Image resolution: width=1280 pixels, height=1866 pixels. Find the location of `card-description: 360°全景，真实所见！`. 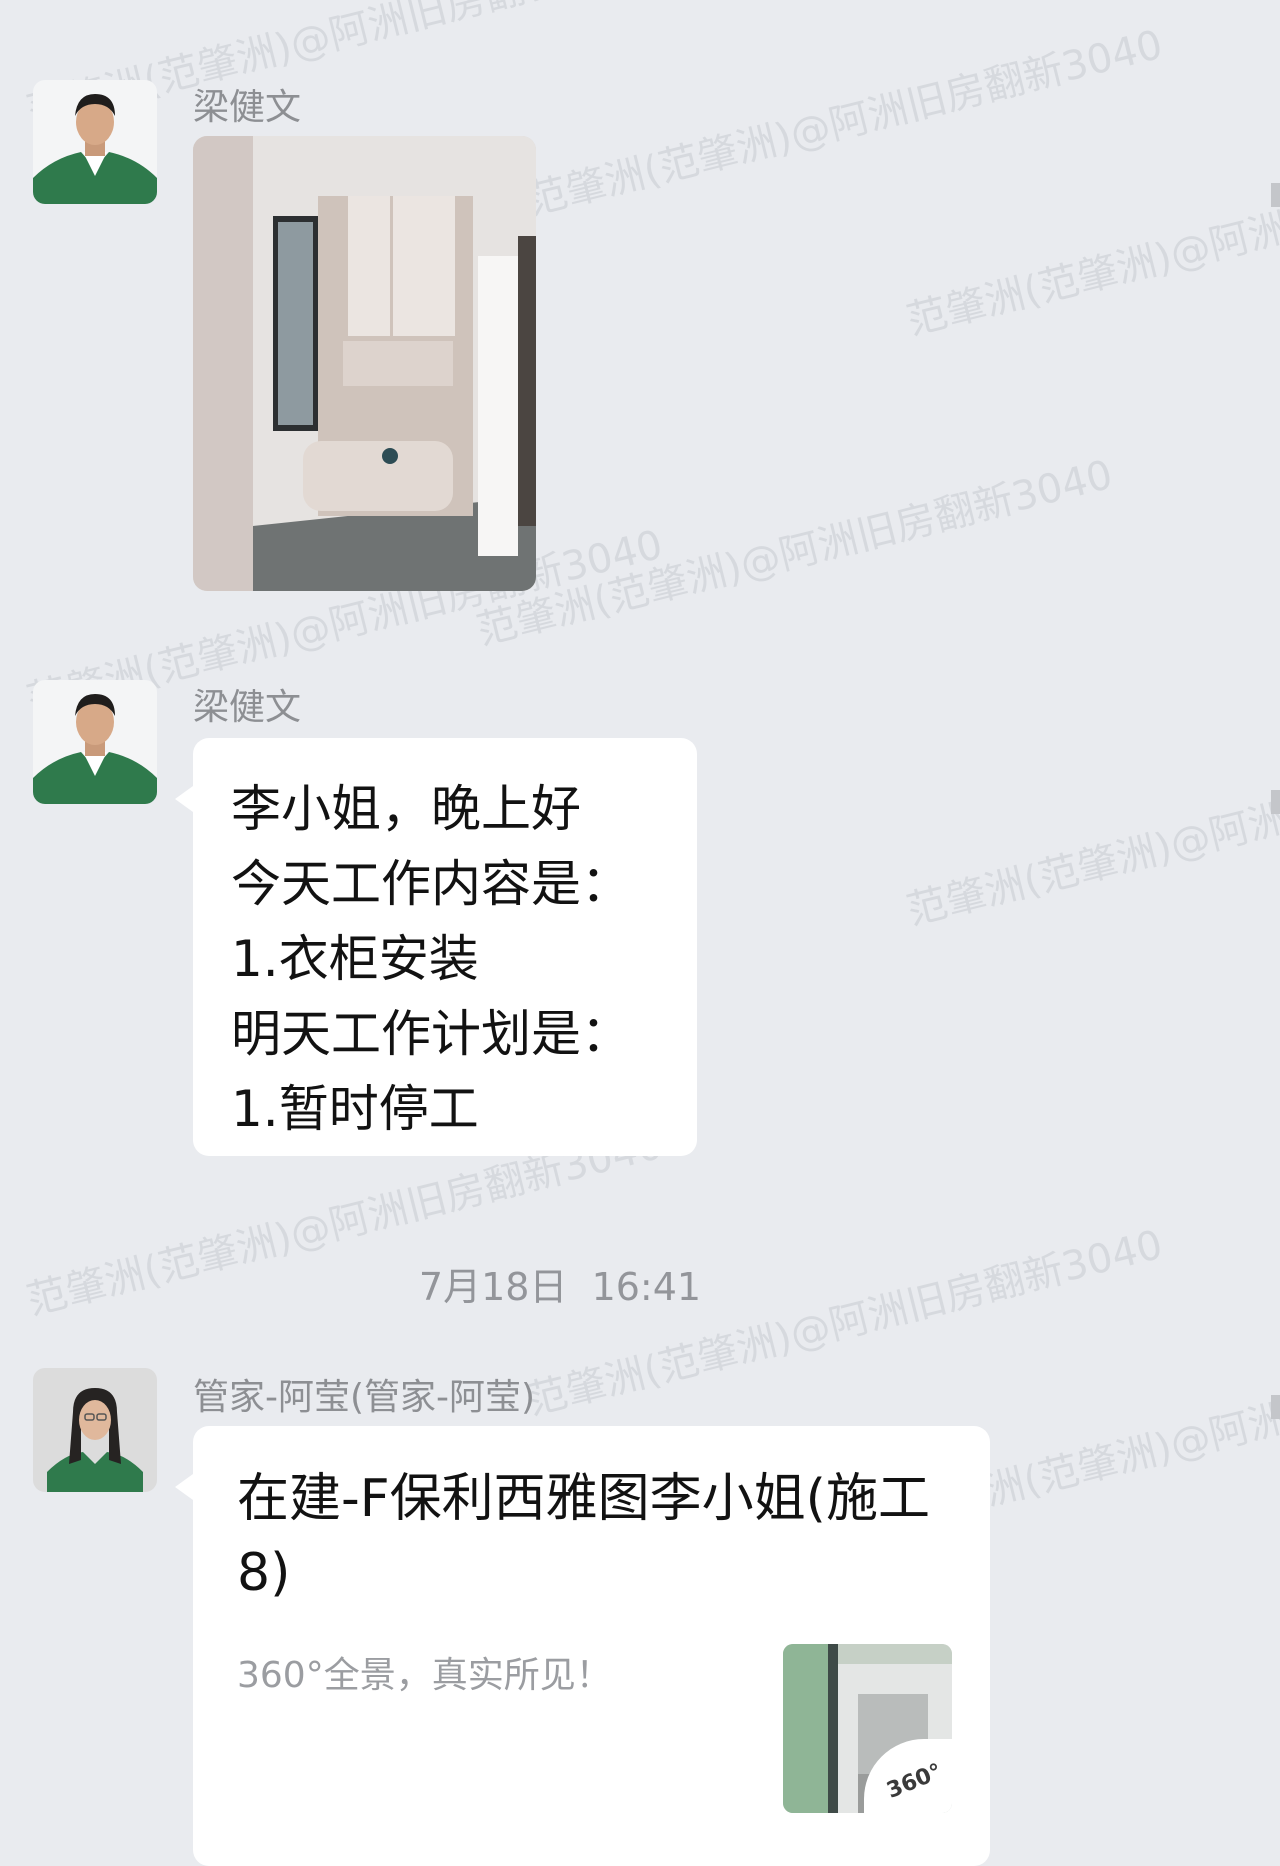

card-description: 360°全景，真实所见！ is located at coordinates (424, 1675).